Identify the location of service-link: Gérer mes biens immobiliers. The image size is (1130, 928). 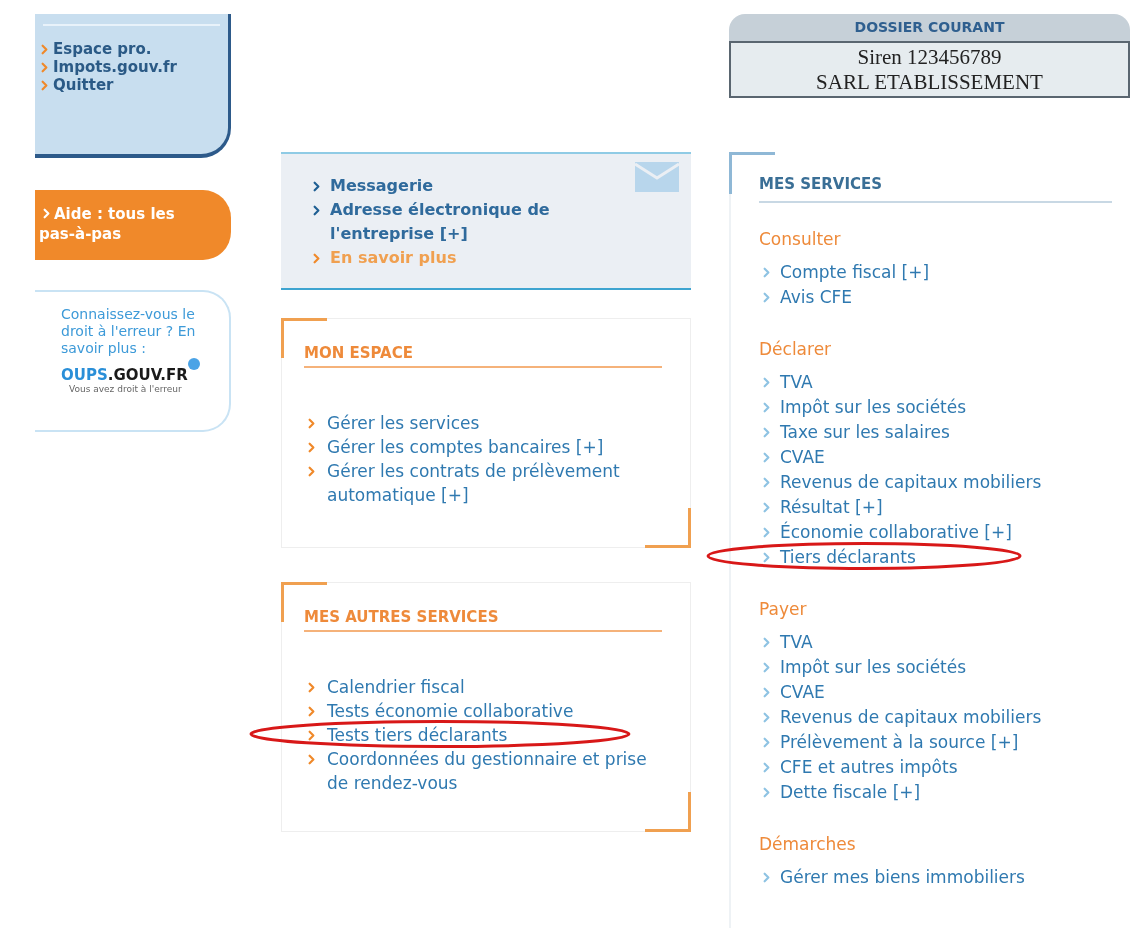
(902, 877).